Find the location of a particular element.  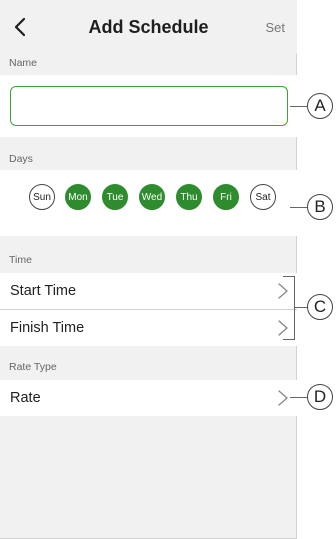

rate-type-section-label: Rate Type is located at coordinates (33, 367).